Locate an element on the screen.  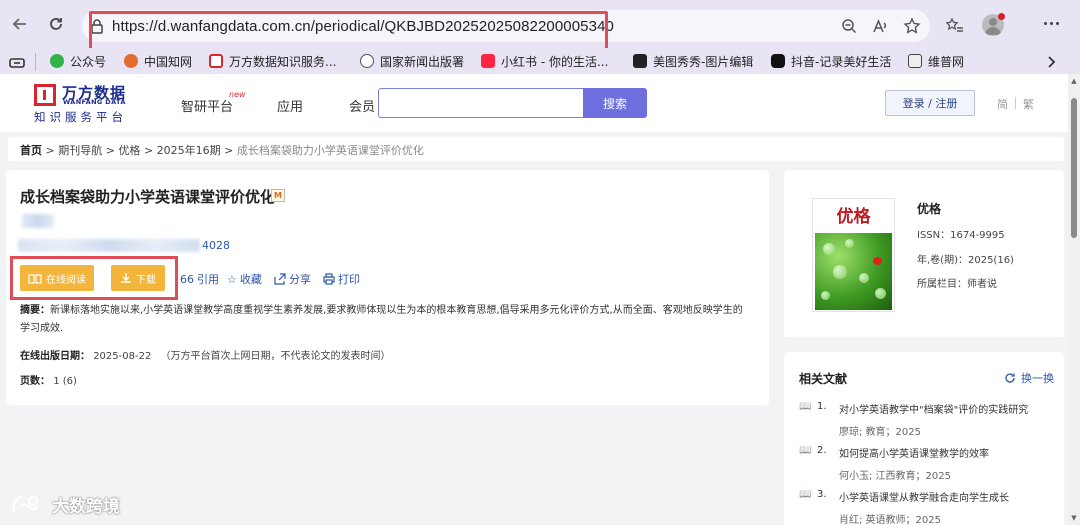
bookmark-label: 抖音-记录美好生活 is located at coordinates (841, 61).